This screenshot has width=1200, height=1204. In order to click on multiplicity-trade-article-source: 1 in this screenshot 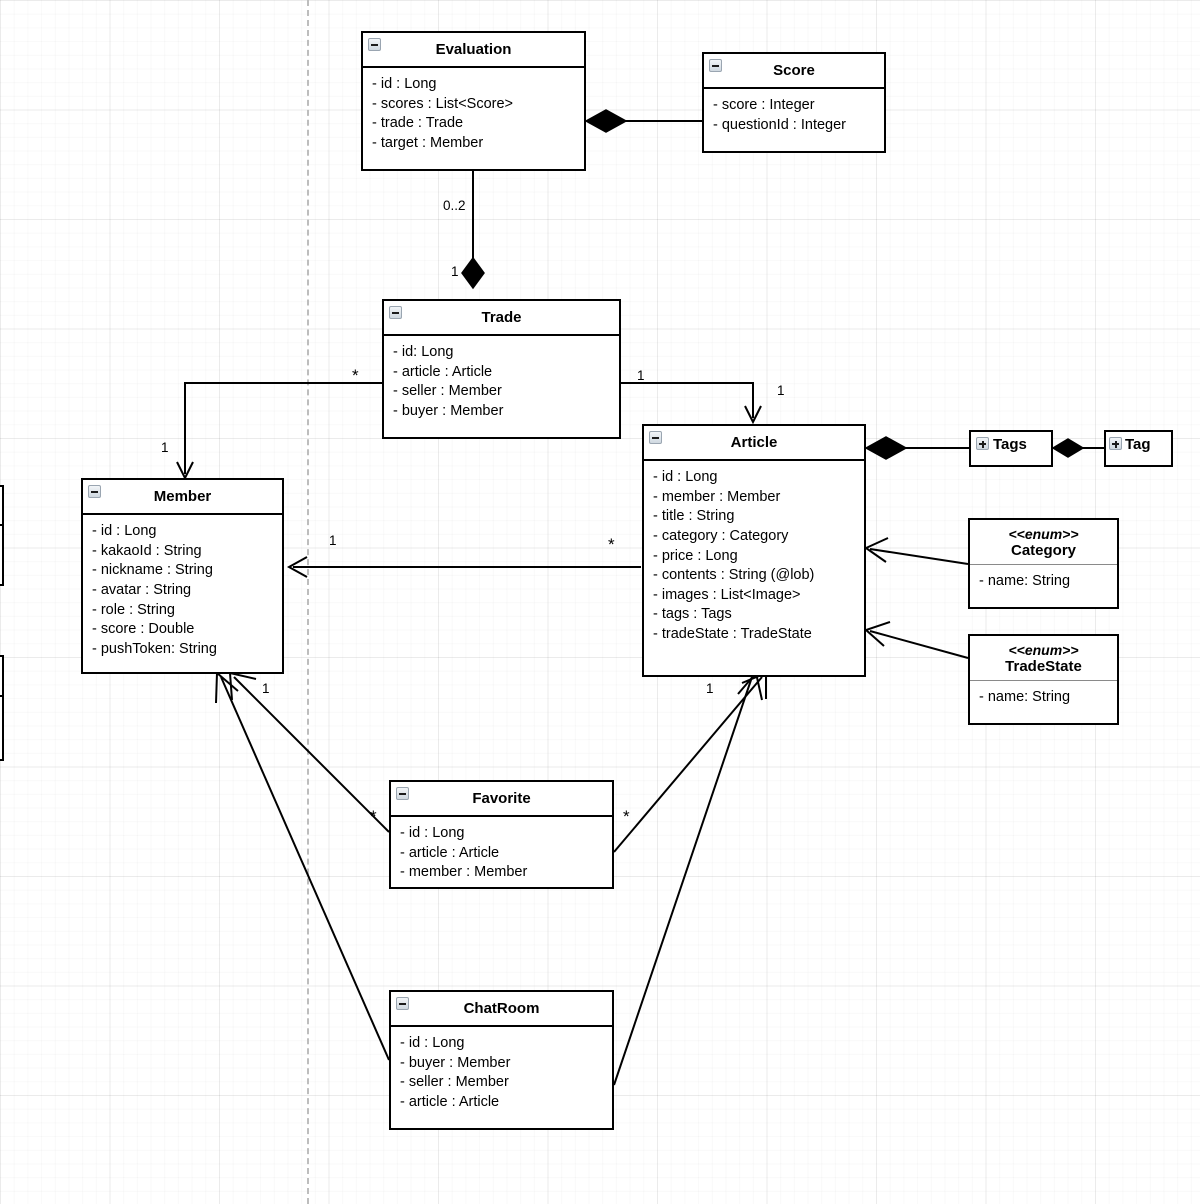, I will do `click(641, 375)`.